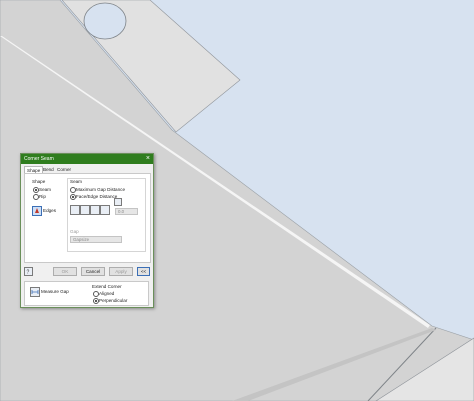 The image size is (474, 401). I want to click on face-edge-radio-label: Face/Edge Distance, so click(97, 196).